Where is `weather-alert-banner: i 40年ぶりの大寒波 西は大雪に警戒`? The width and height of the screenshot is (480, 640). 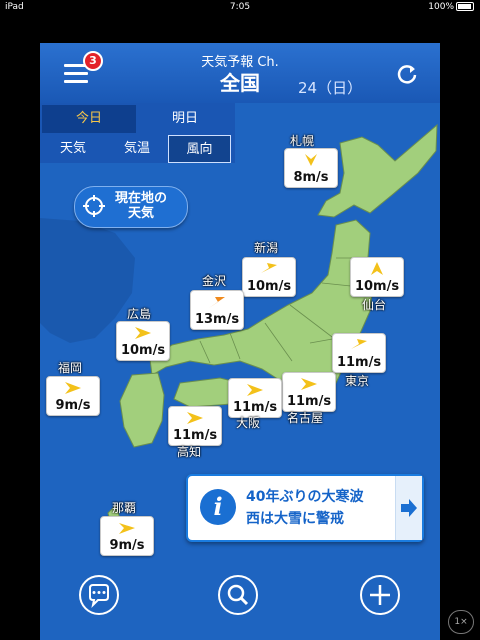
weather-alert-banner: i 40年ぶりの大寒波 西は大雪に警戒 is located at coordinates (305, 508).